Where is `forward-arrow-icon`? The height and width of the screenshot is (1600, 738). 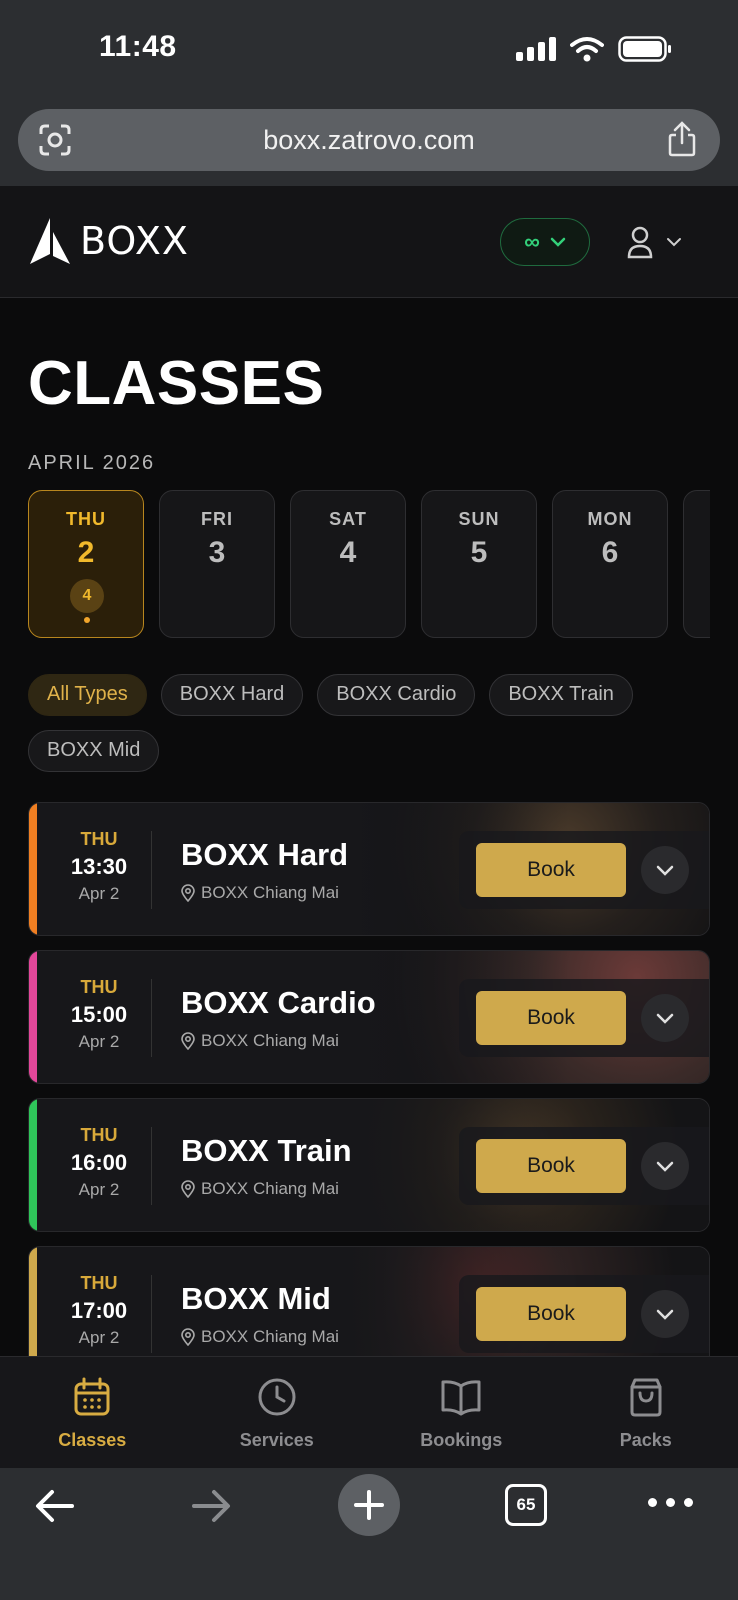
forward-arrow-icon is located at coordinates (211, 1506).